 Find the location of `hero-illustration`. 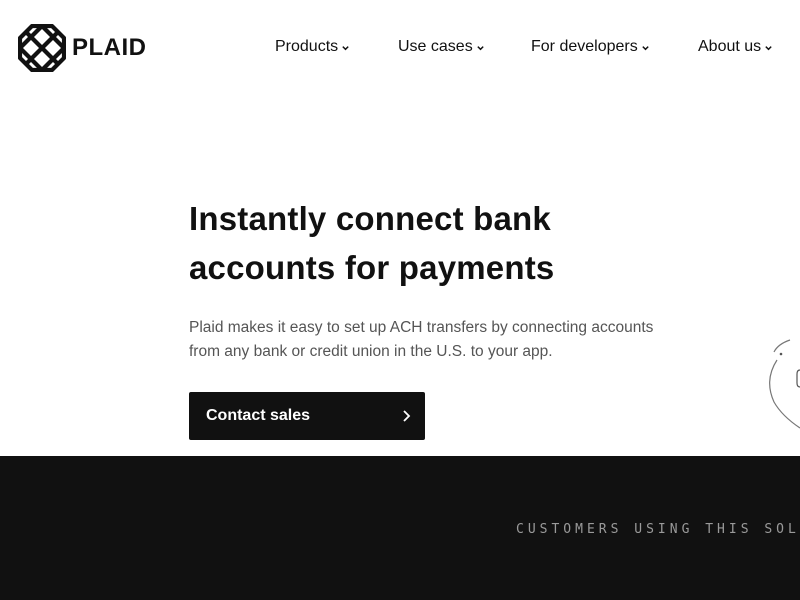

hero-illustration is located at coordinates (784, 384).